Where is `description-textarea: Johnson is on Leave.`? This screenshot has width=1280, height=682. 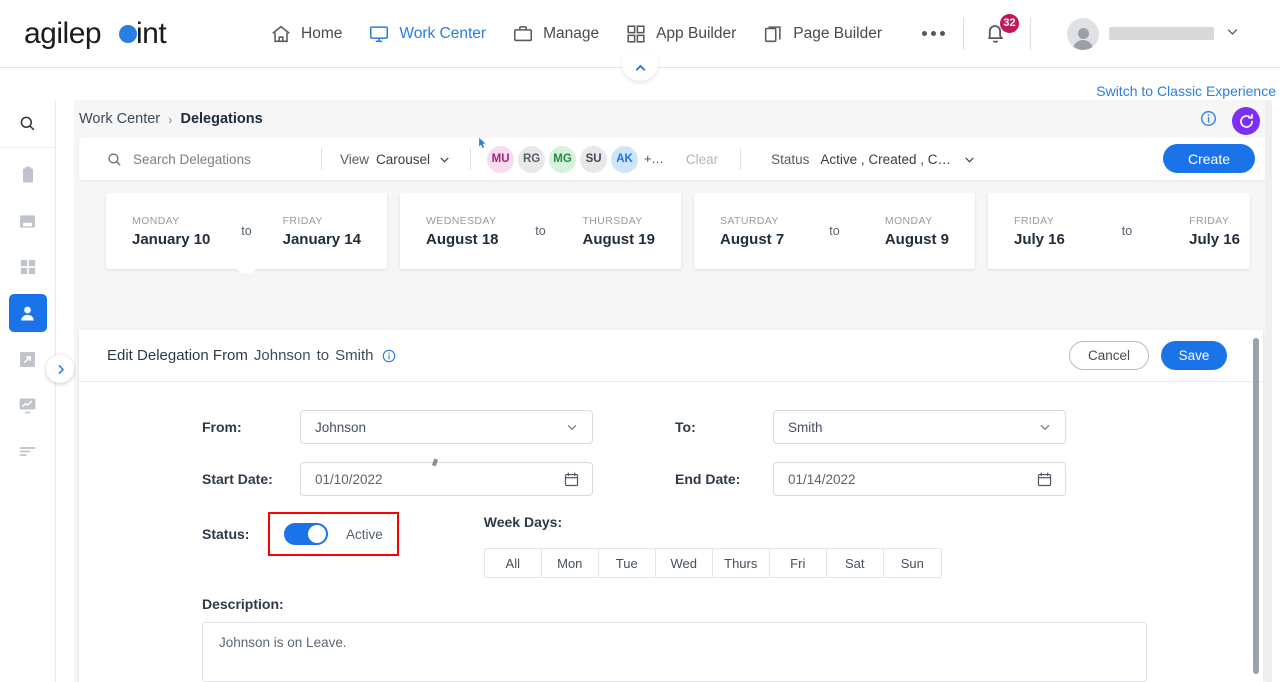
description-textarea: Johnson is on Leave. is located at coordinates (674, 652).